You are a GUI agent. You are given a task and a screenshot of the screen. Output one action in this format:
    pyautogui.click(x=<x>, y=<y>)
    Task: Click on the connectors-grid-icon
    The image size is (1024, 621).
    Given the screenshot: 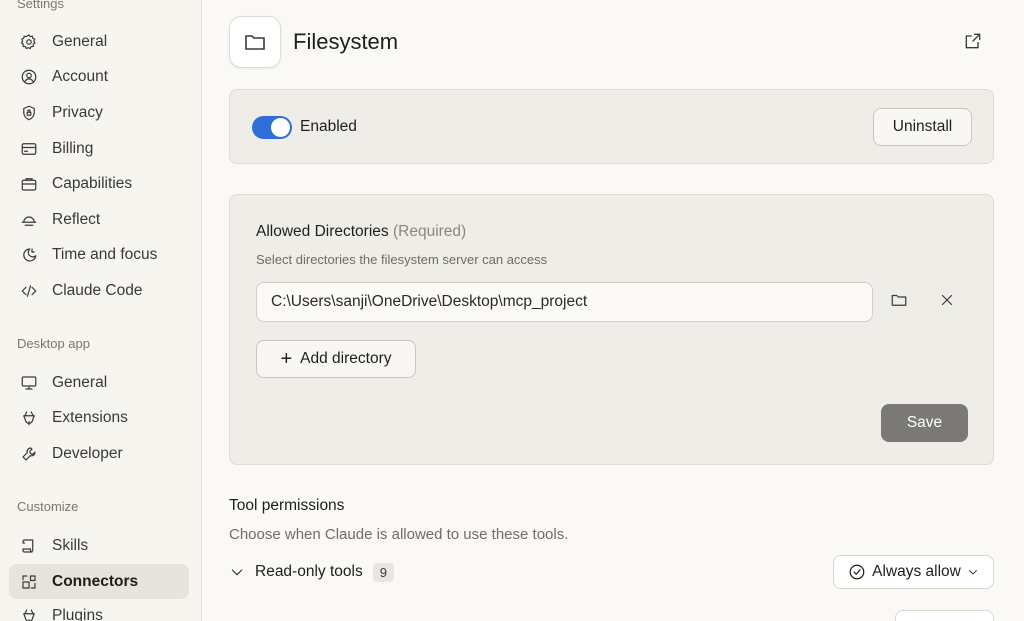 What is the action you would take?
    pyautogui.click(x=29, y=582)
    